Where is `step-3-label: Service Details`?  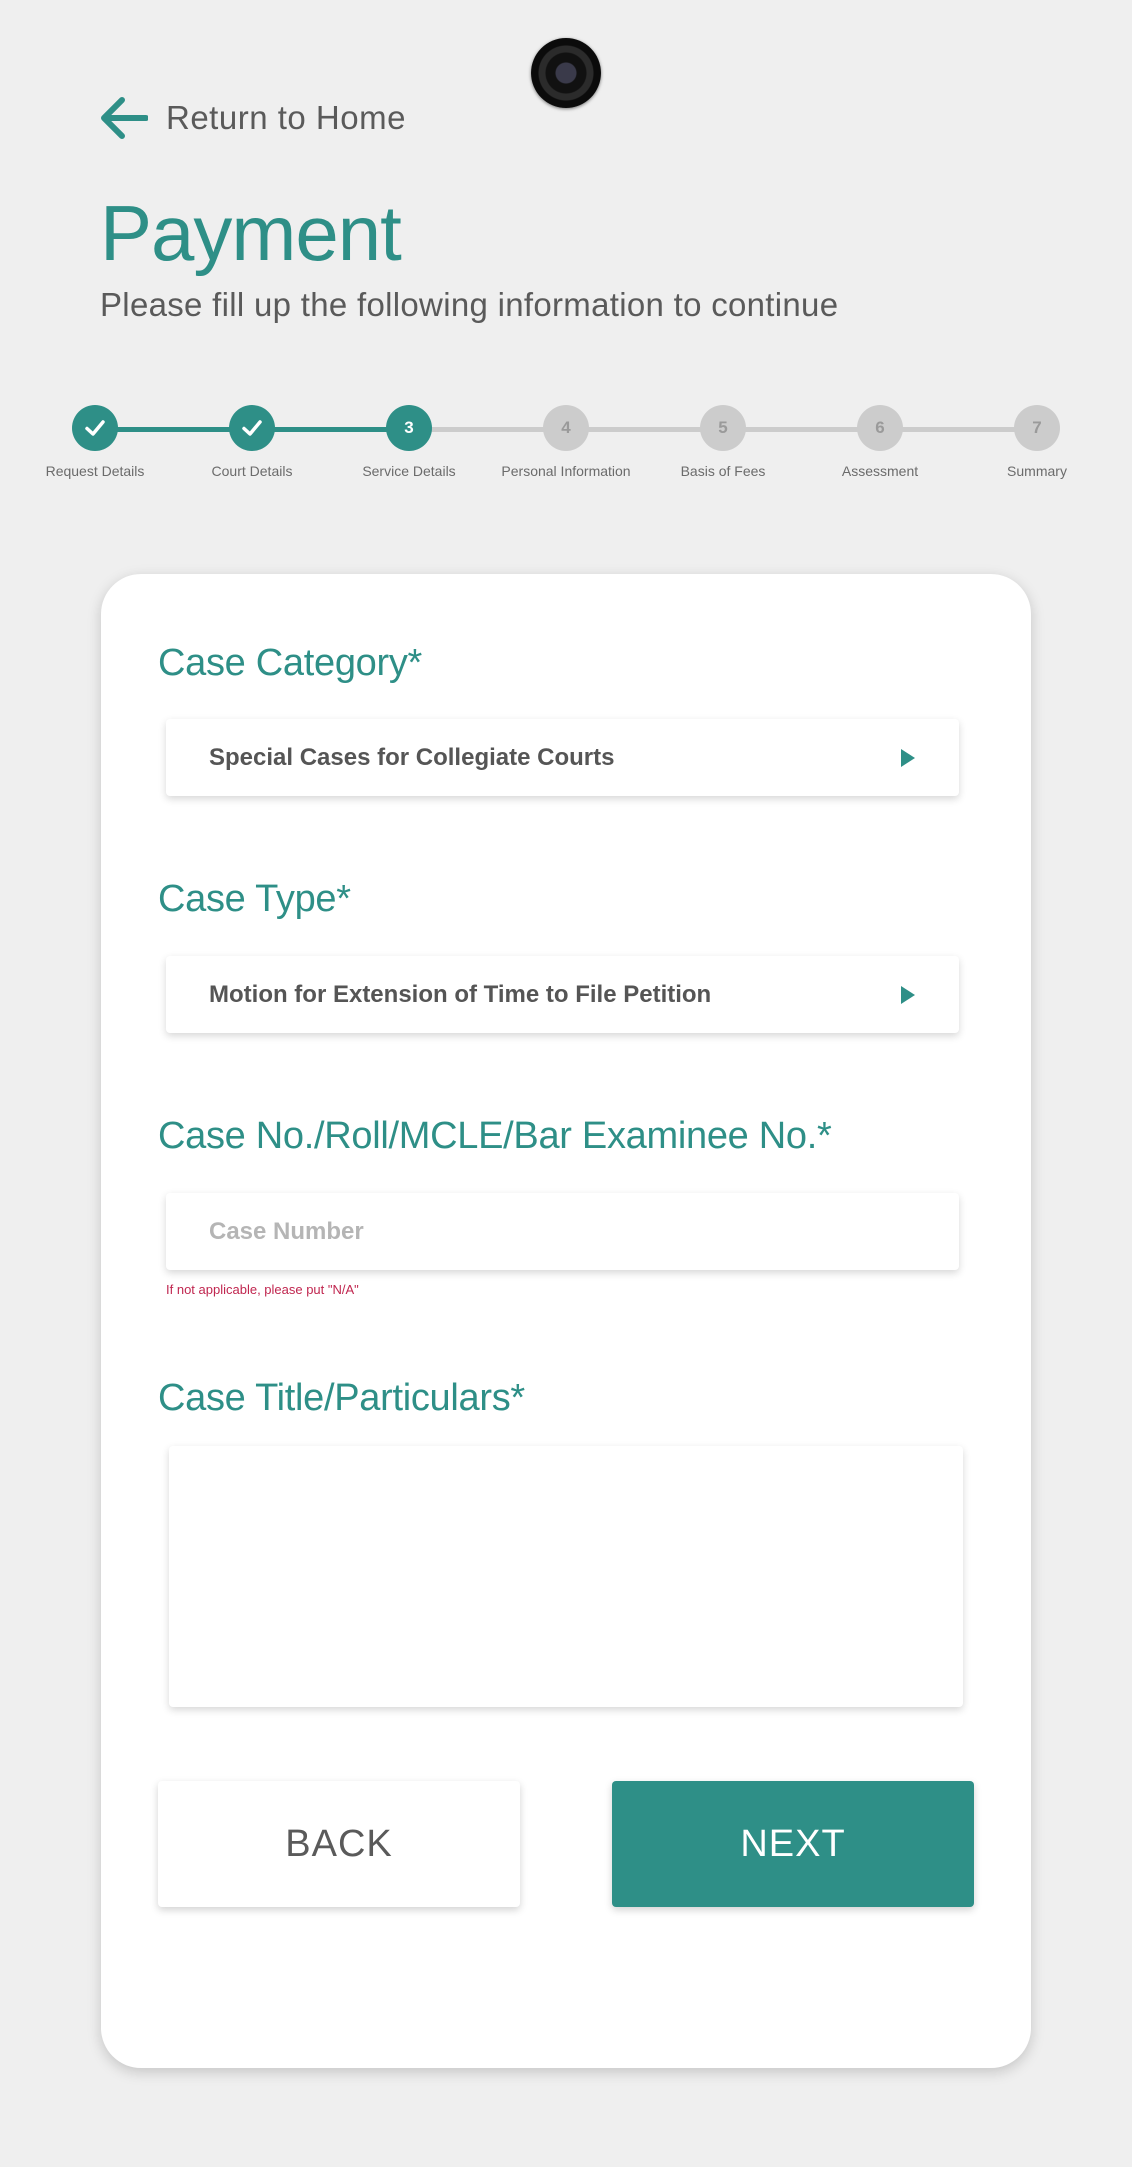 step-3-label: Service Details is located at coordinates (409, 471).